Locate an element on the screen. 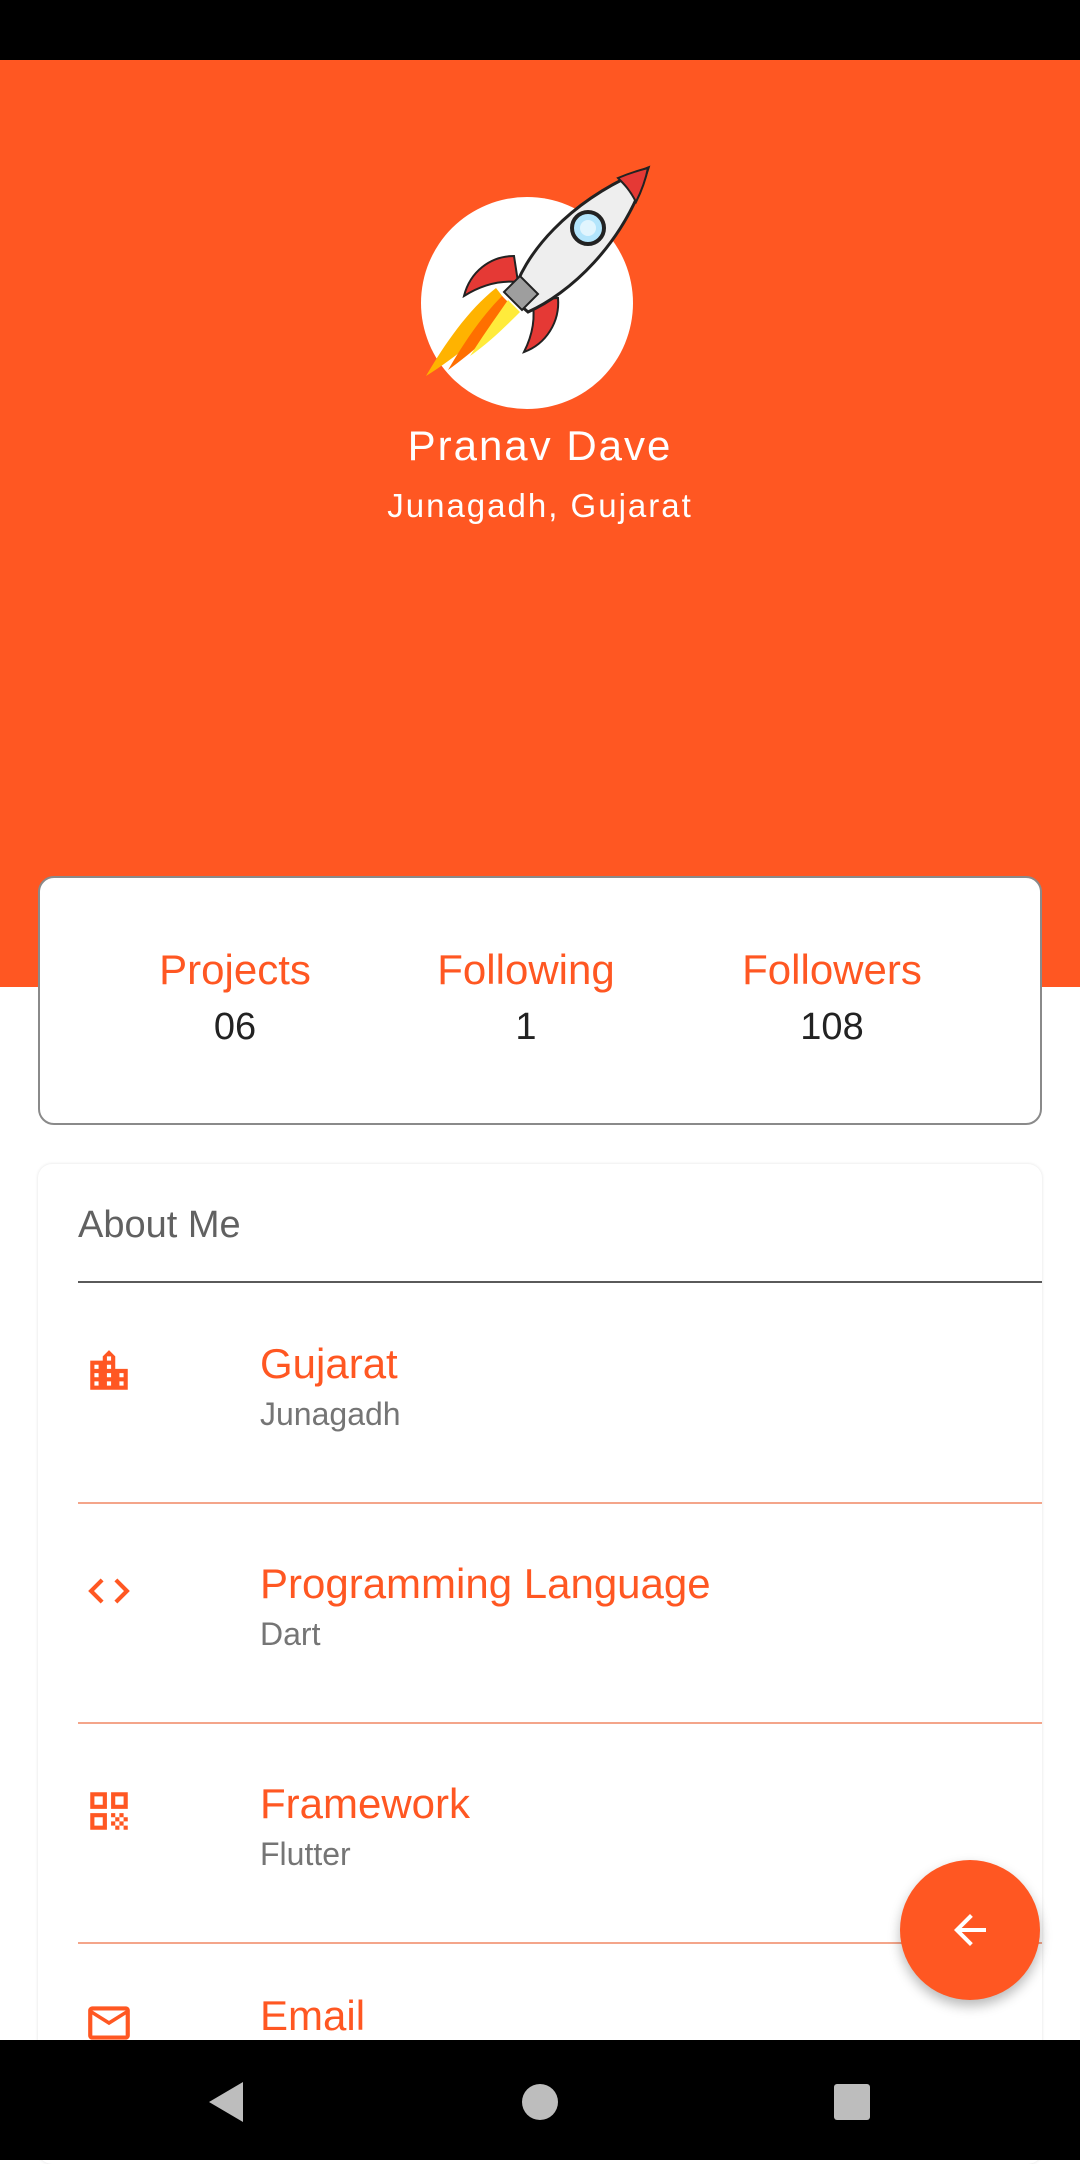 This screenshot has height=2164, width=1080. navigation-bar is located at coordinates (540, 2100).